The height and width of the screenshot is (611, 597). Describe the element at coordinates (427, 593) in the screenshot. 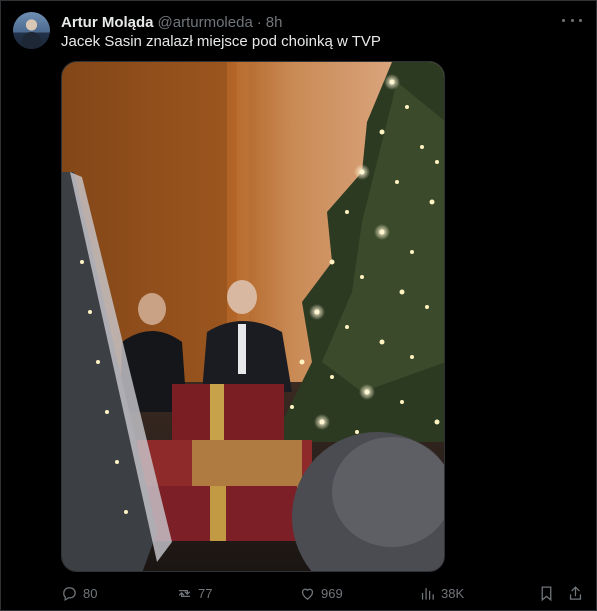

I see `bar-chart-icon` at that location.